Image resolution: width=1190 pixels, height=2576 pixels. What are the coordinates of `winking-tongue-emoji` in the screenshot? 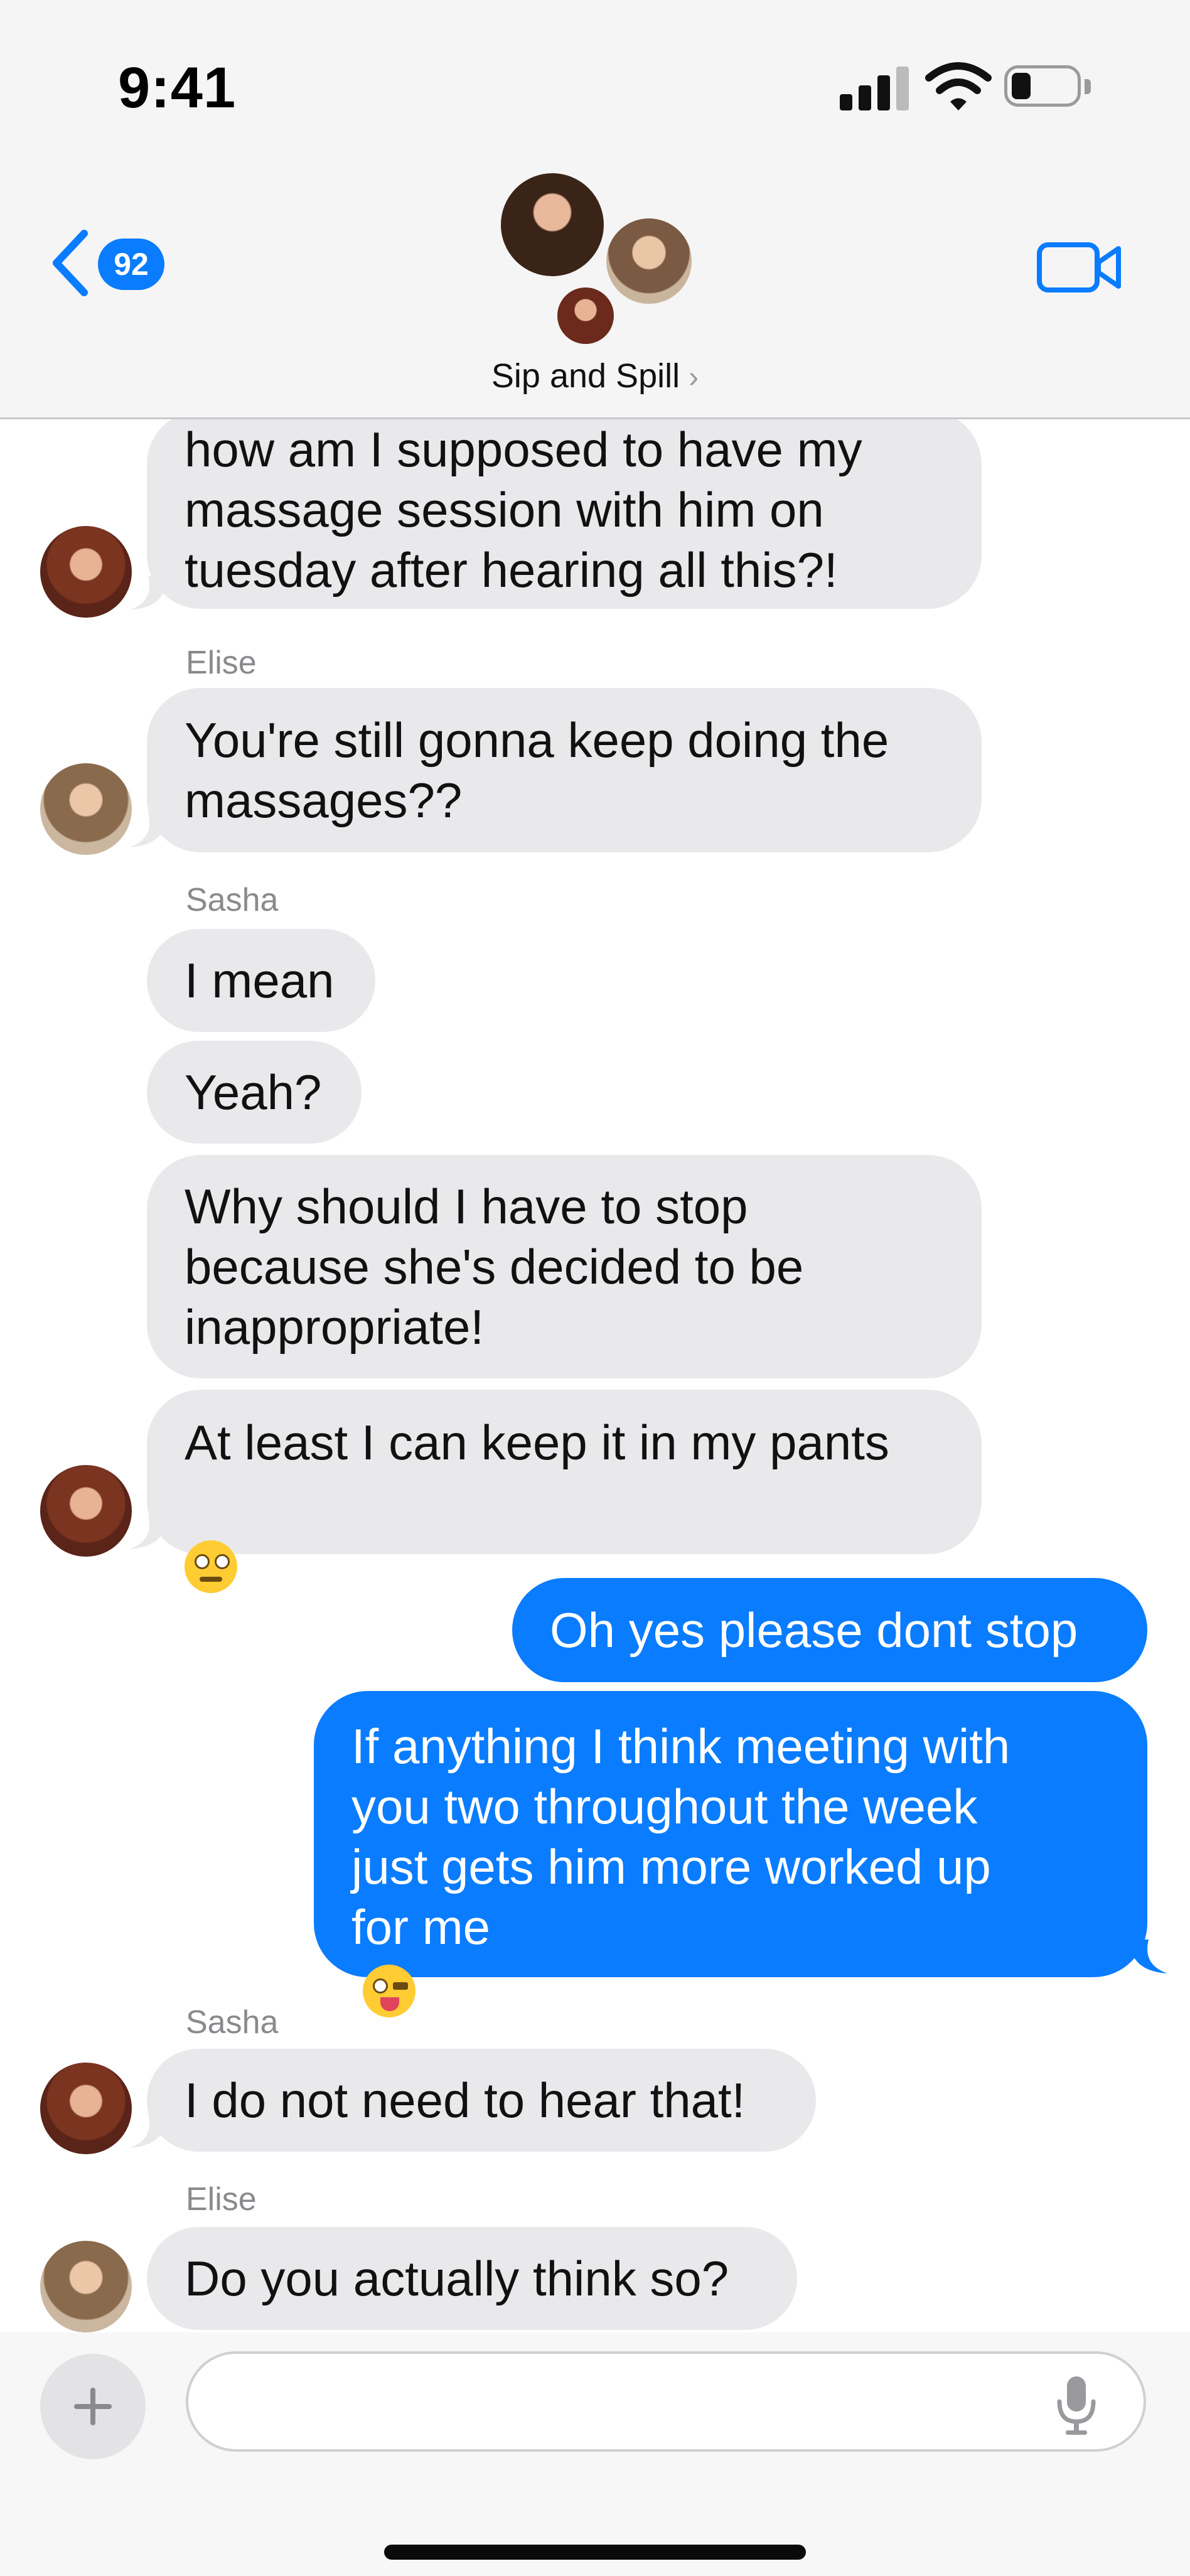 It's located at (389, 1991).